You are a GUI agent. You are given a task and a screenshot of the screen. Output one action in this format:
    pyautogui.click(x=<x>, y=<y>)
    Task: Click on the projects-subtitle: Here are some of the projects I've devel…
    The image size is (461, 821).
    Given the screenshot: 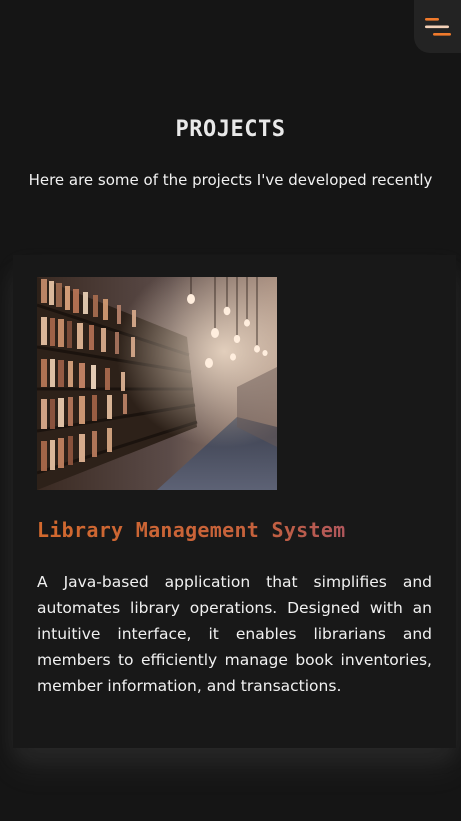 What is the action you would take?
    pyautogui.click(x=230, y=180)
    